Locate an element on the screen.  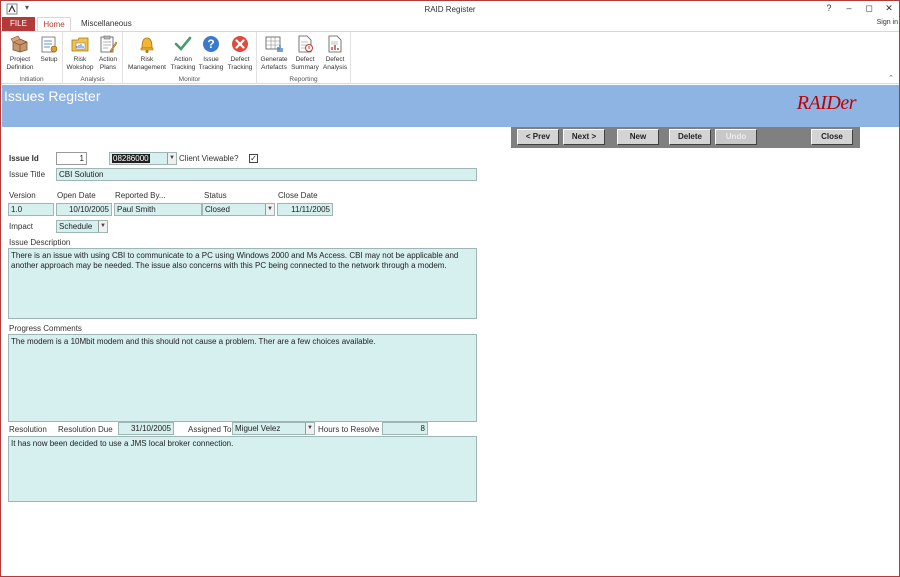
issue-tracking-button: ? Issue Tracking is located at coordinates (211, 53).